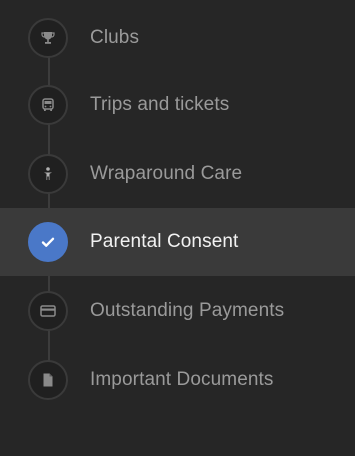 The image size is (355, 456). Describe the element at coordinates (48, 311) in the screenshot. I see `credit-card-icon` at that location.